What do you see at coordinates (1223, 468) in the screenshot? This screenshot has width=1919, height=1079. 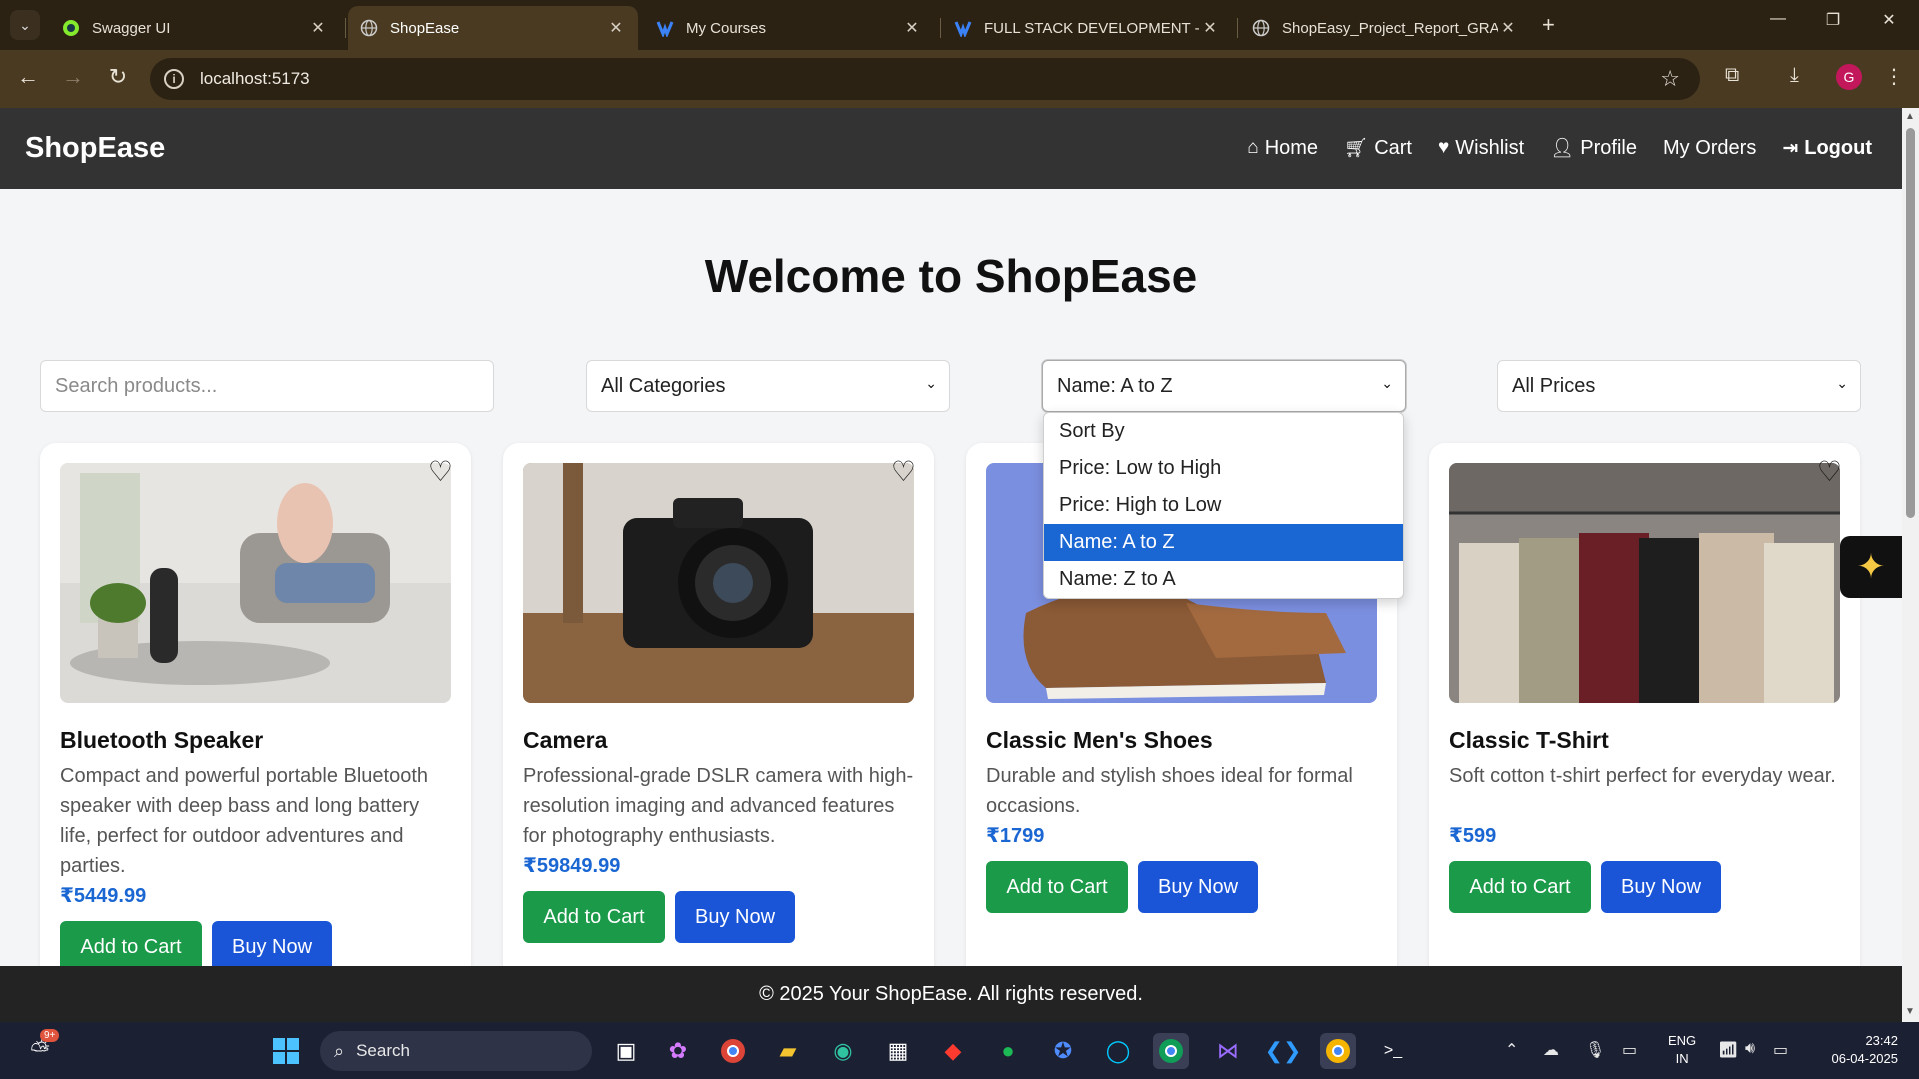 I see `sort-option: Price: Low to High` at bounding box center [1223, 468].